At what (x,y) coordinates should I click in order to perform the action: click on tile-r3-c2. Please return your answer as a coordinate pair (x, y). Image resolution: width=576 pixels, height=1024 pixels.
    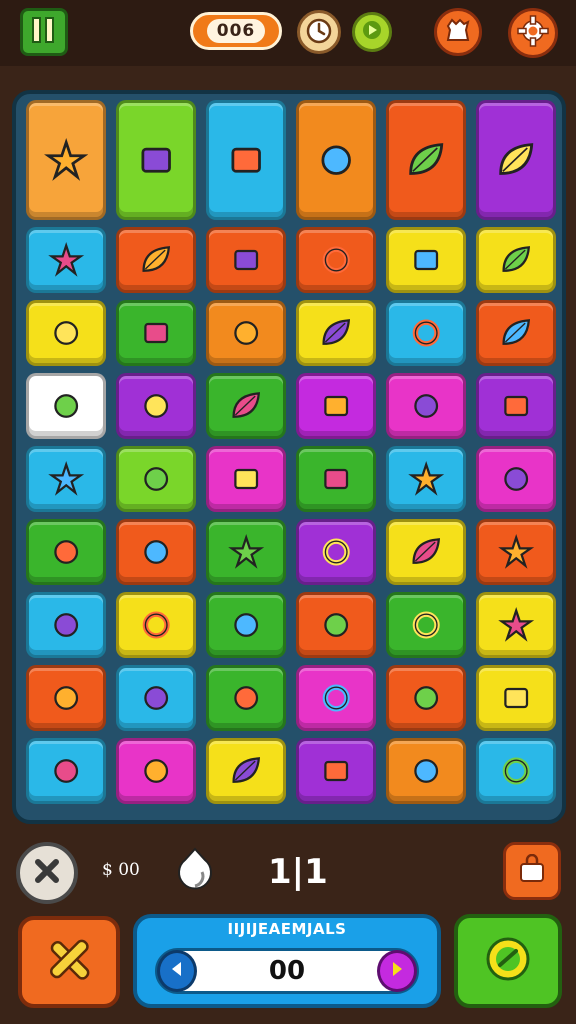
    Looking at the image, I should click on (156, 333).